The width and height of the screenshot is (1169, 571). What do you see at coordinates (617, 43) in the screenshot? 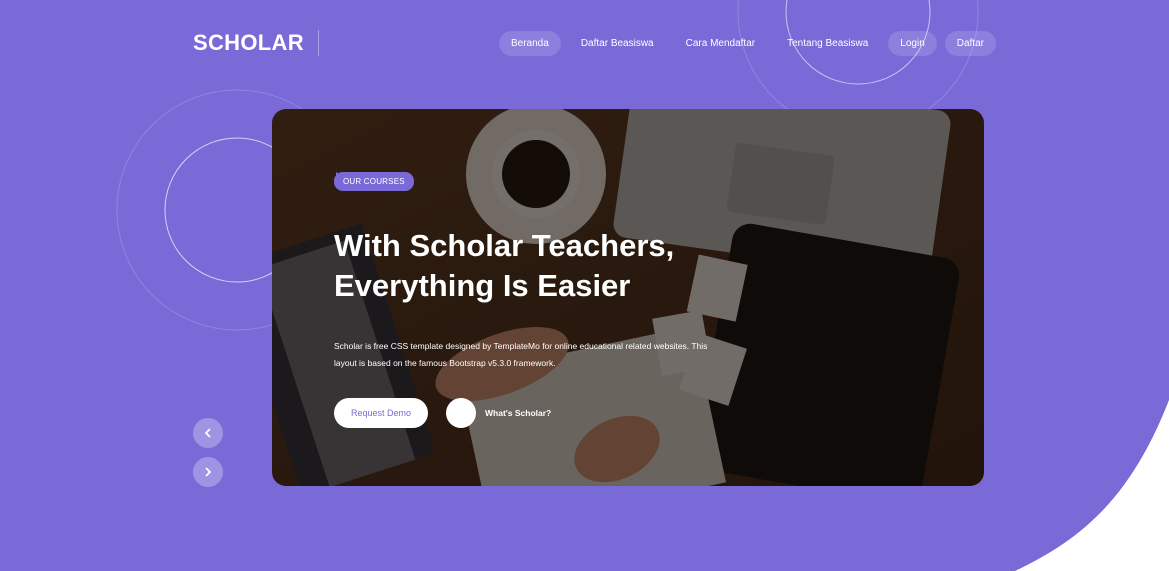
I see `nav-item-daftar-beasiswa: Daftar Beasiswa` at bounding box center [617, 43].